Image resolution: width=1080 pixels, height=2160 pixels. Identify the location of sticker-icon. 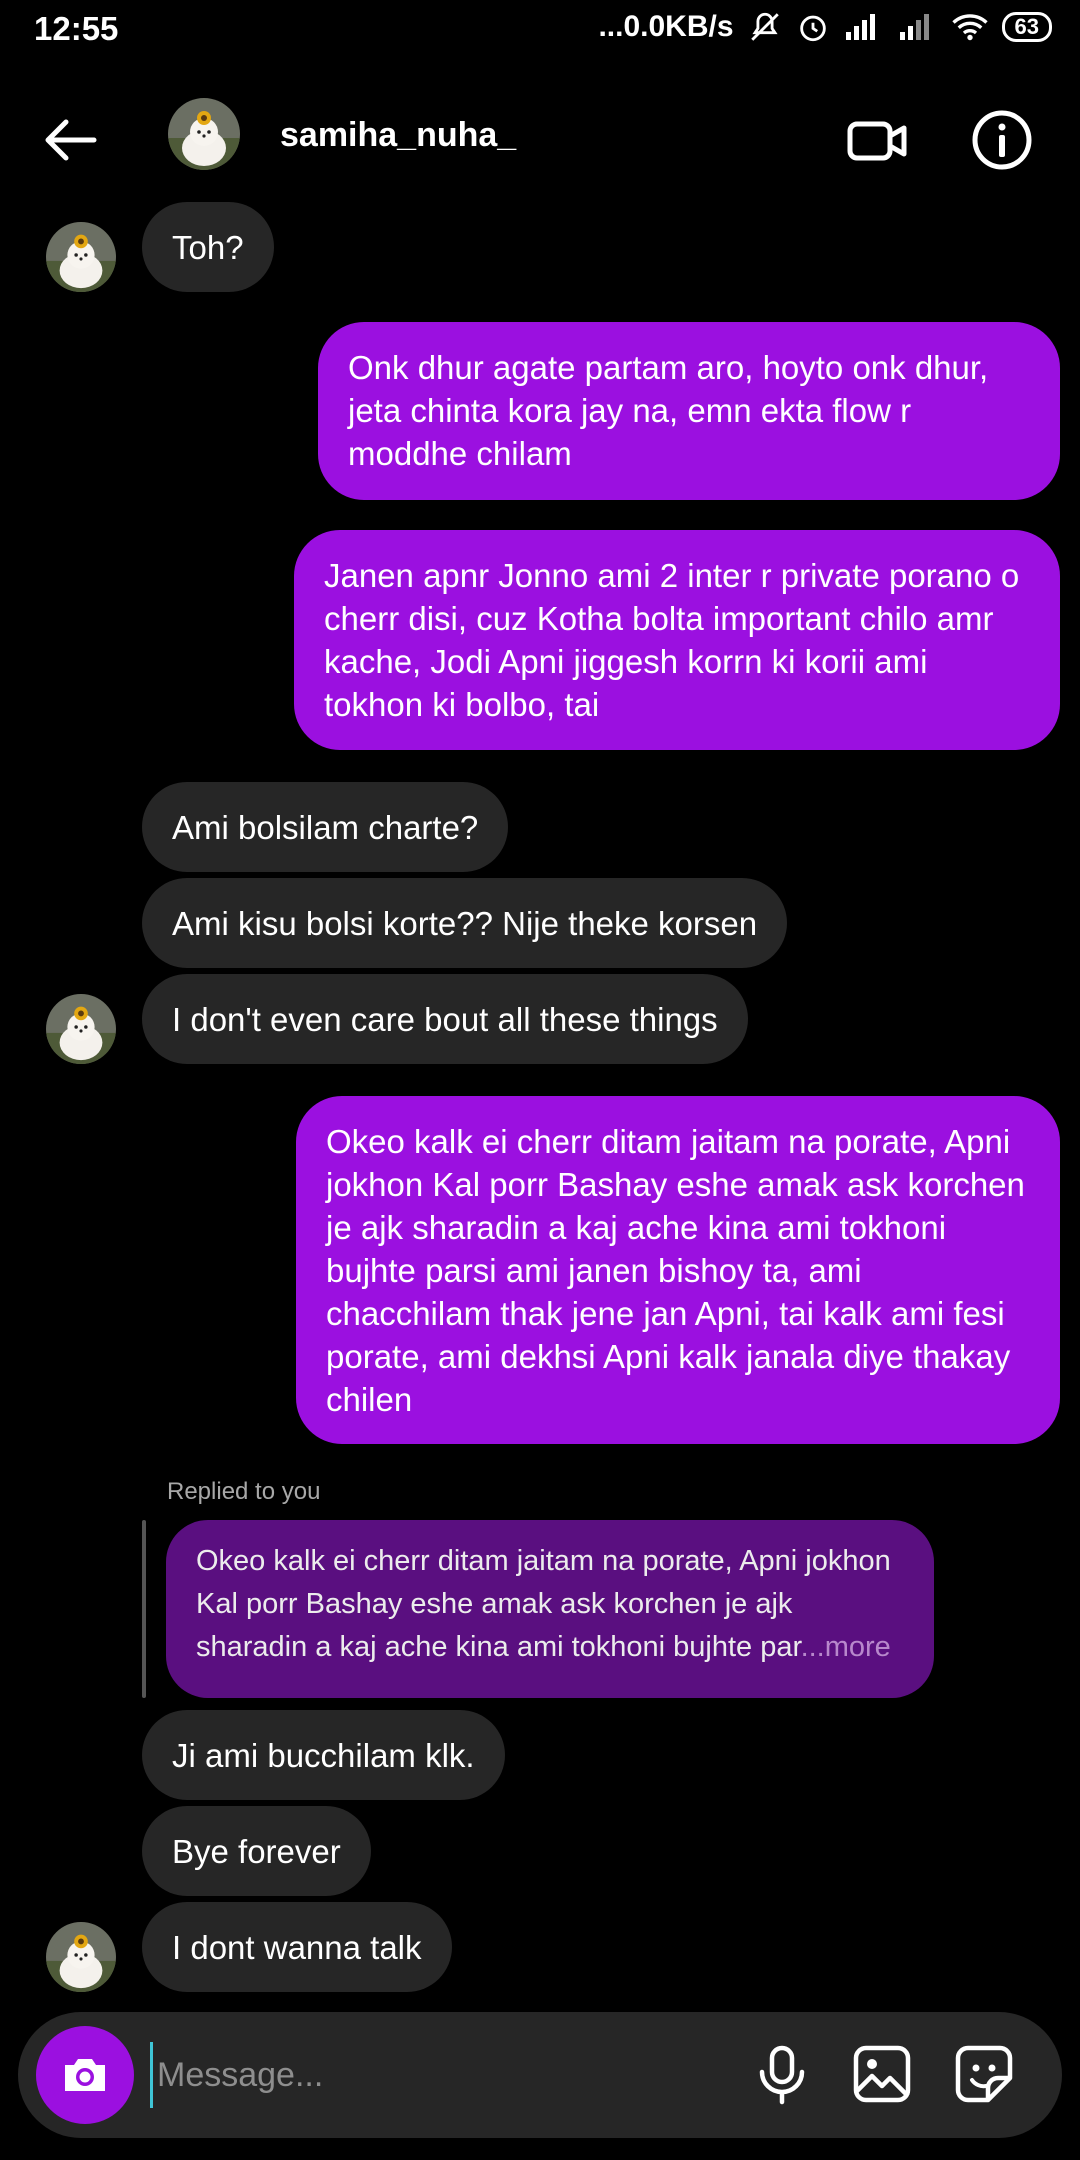
(984, 2074).